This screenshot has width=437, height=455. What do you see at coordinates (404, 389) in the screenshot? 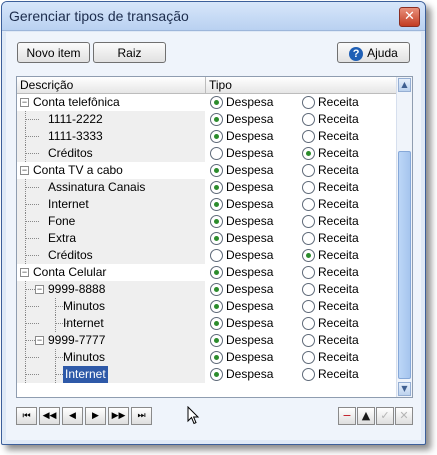
I see `scroll-down-arrow: ▼` at bounding box center [404, 389].